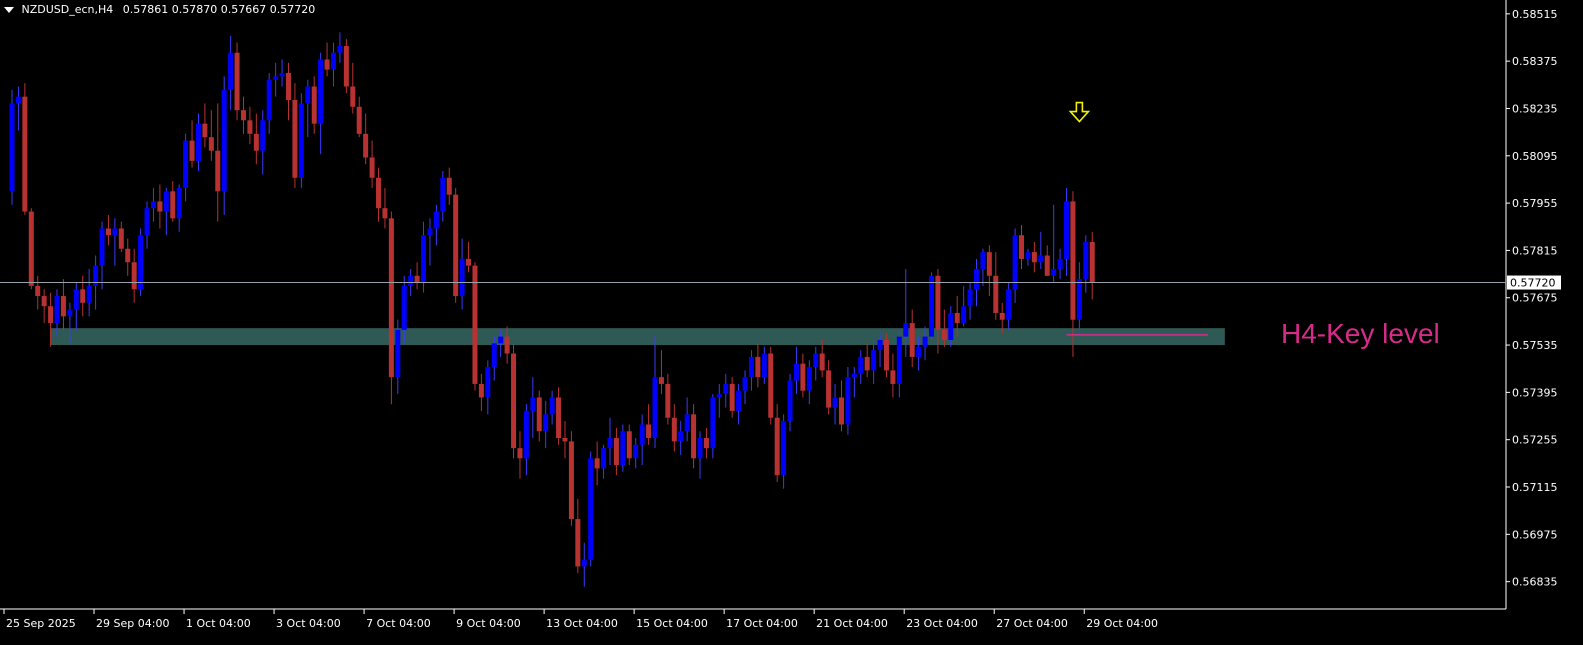  What do you see at coordinates (637, 337) in the screenshot?
I see `key-zone-rect` at bounding box center [637, 337].